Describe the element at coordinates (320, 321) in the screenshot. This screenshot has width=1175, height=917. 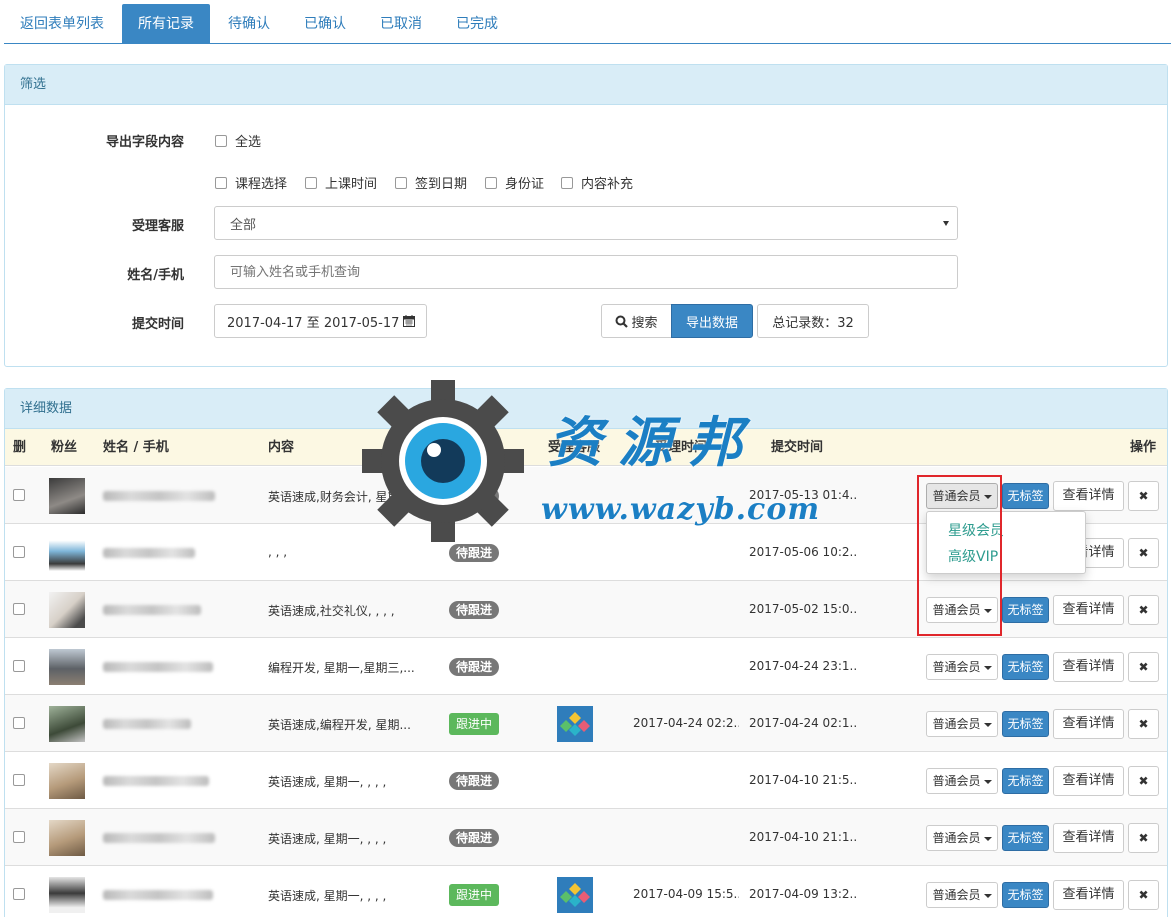
I see `date-range-input: 2017-04-17 至 2017-05-17` at that location.